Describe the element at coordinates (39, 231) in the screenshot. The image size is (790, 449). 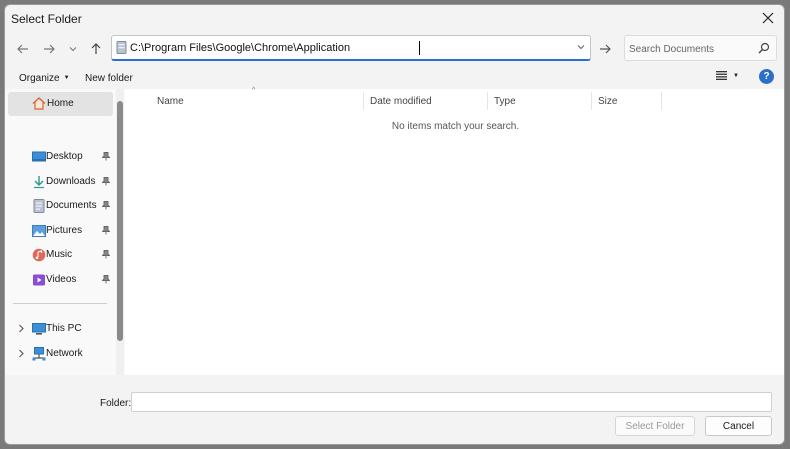
I see `pictures-icon` at that location.